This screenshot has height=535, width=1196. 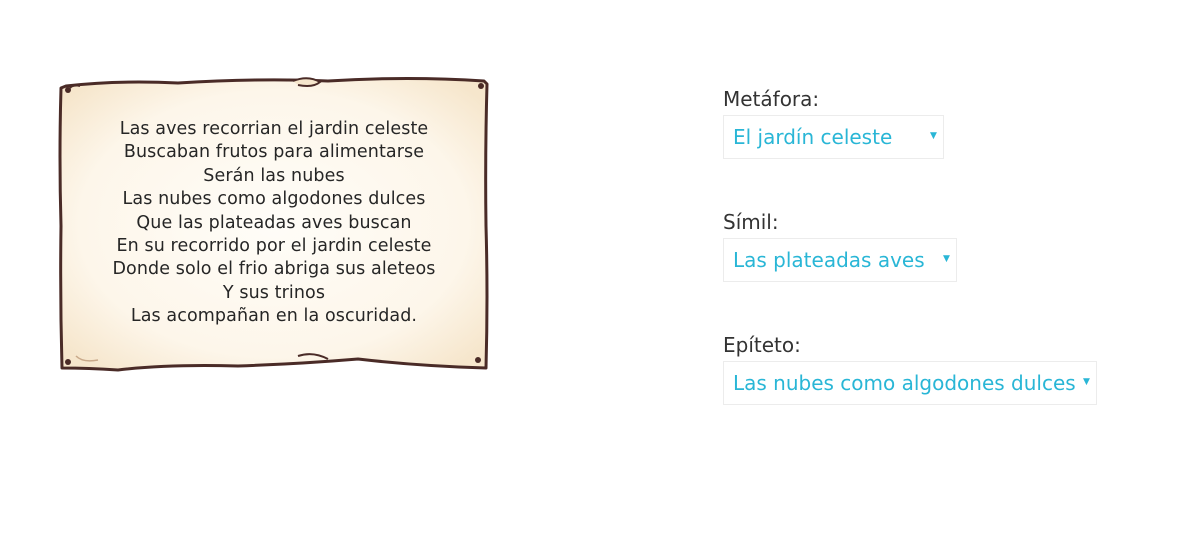 I want to click on poem-line: Que las plateadas aves buscan, so click(x=274, y=222).